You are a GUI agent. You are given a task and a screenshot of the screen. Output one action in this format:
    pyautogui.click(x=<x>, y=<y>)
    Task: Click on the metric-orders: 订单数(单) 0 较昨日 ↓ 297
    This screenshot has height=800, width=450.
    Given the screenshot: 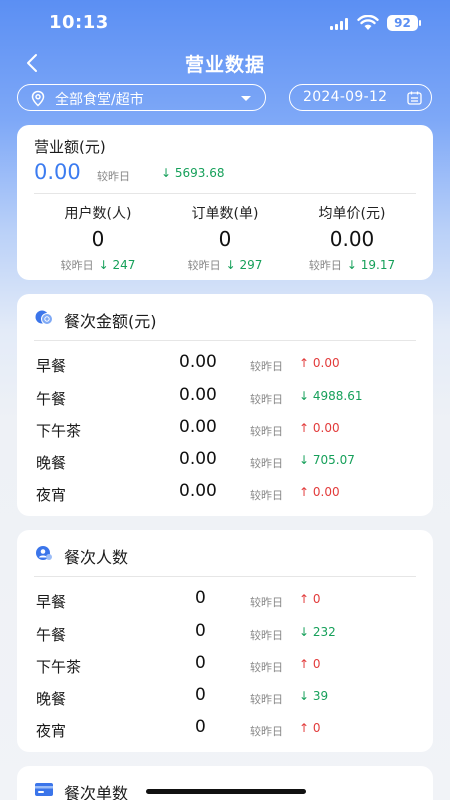 What is the action you would take?
    pyautogui.click(x=225, y=238)
    